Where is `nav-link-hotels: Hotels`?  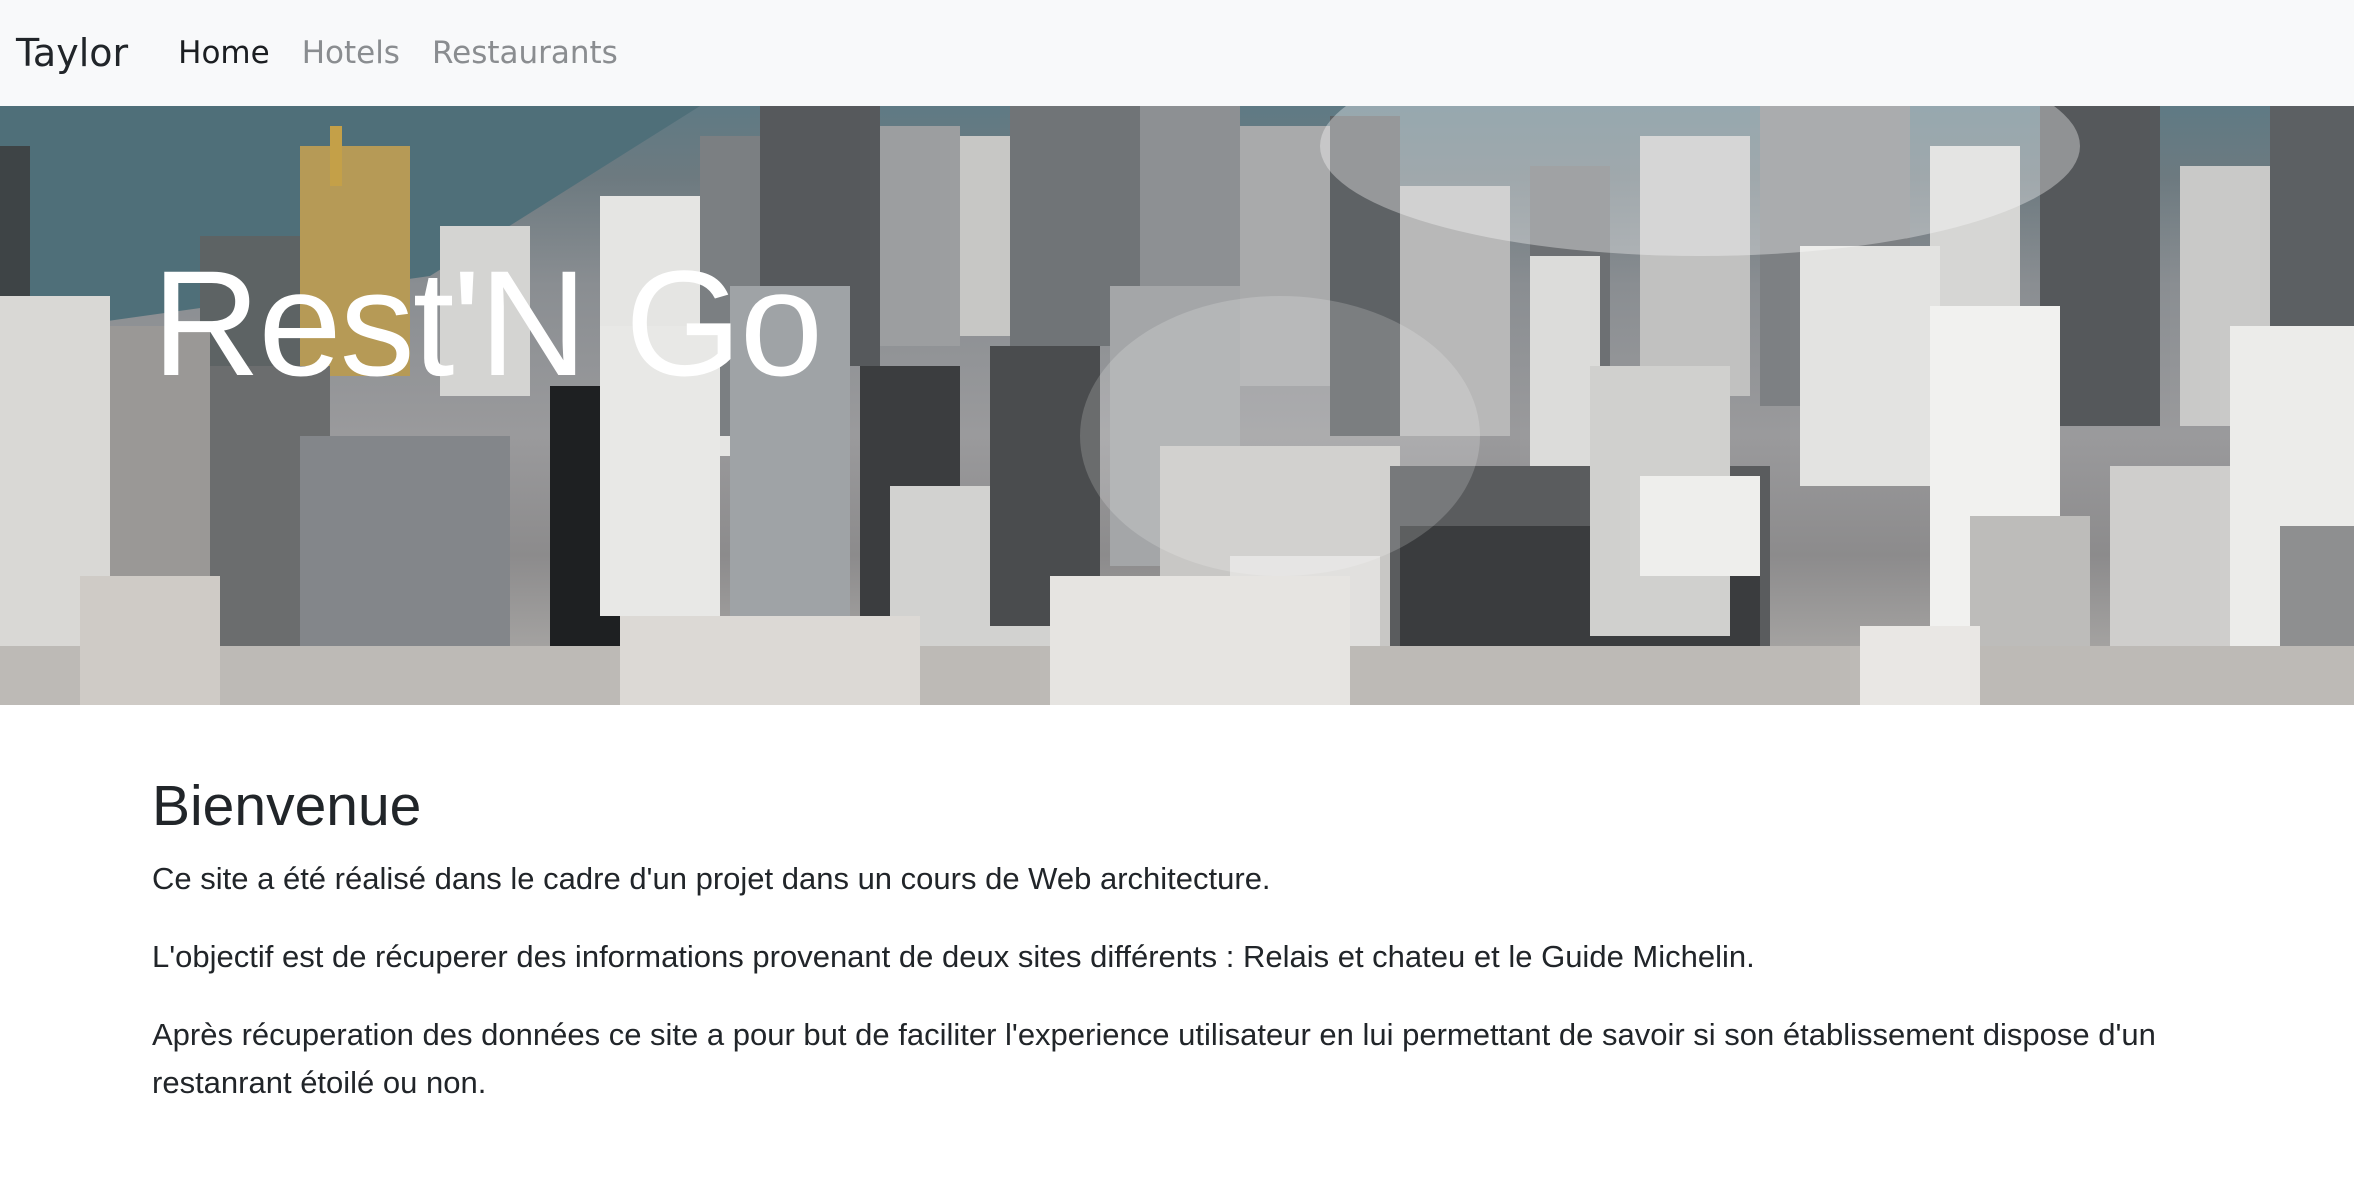
nav-link-hotels: Hotels is located at coordinates (351, 53).